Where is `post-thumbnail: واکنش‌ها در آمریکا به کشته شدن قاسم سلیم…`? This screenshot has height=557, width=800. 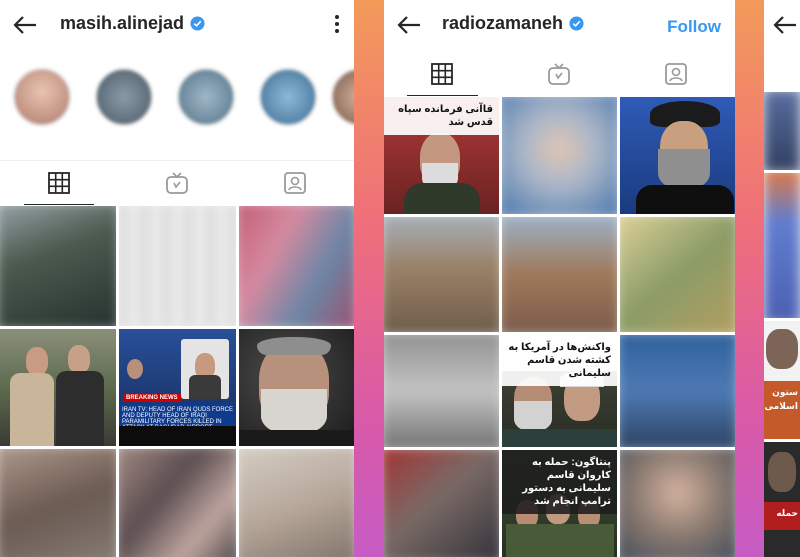 post-thumbnail: واکنش‌ها در آمریکا به کشته شدن قاسم سلیم… is located at coordinates (559, 391).